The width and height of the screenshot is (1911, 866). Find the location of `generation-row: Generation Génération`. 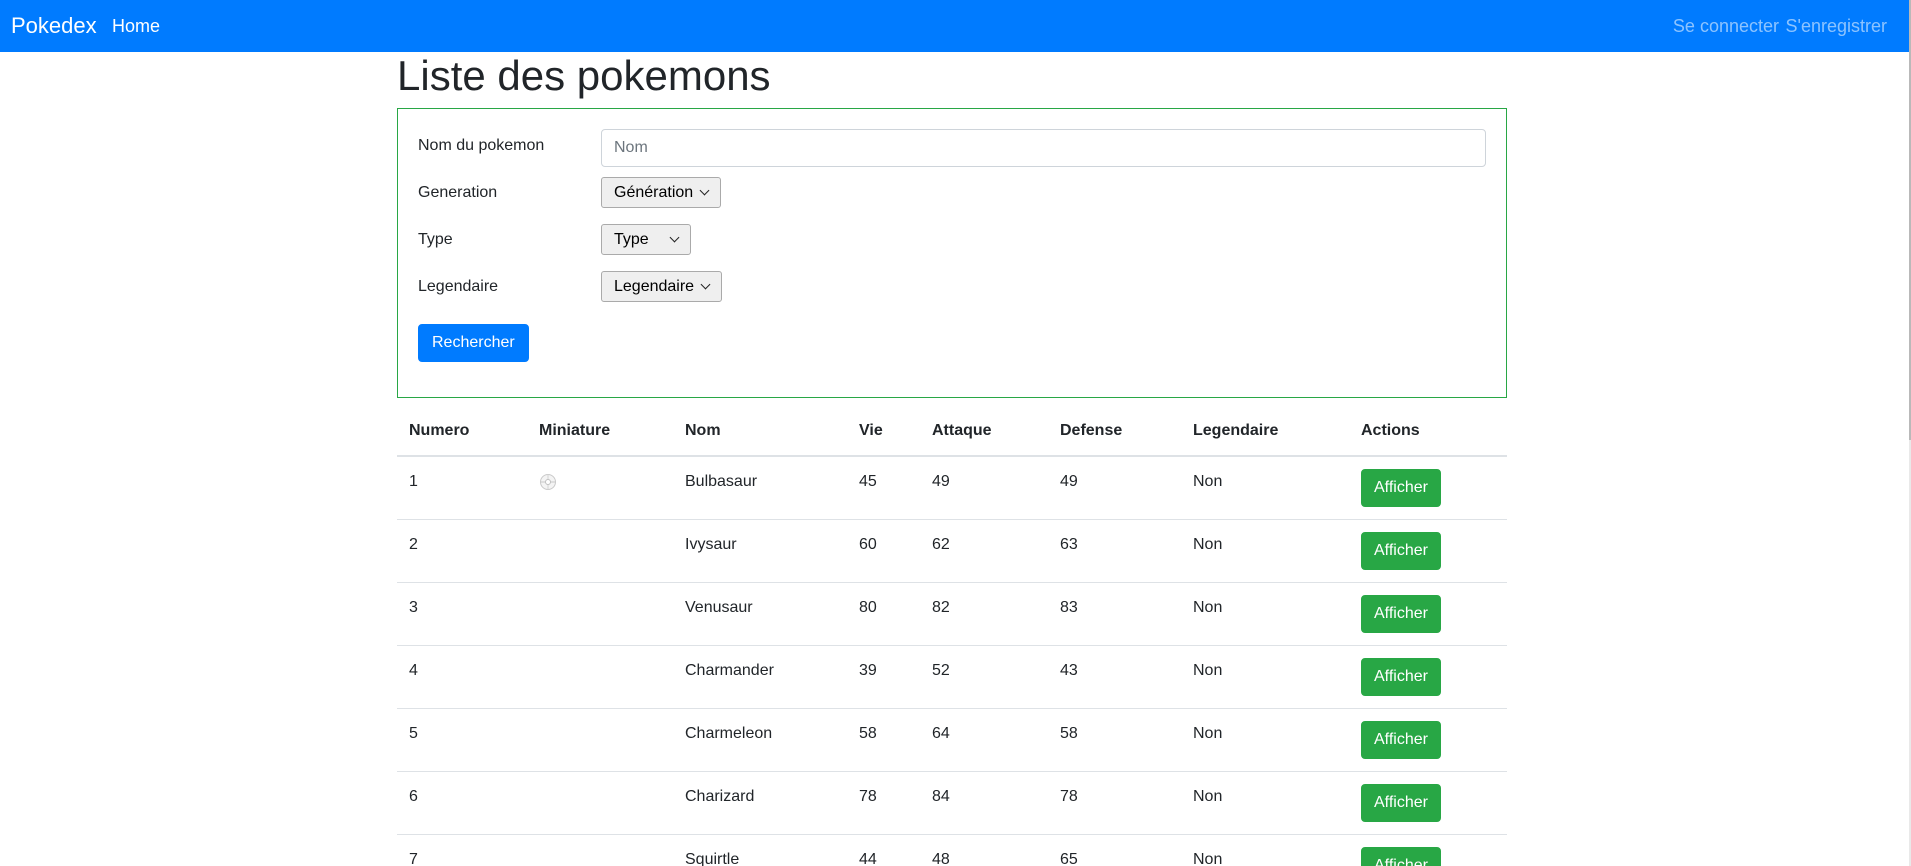

generation-row: Generation Génération is located at coordinates (952, 195).